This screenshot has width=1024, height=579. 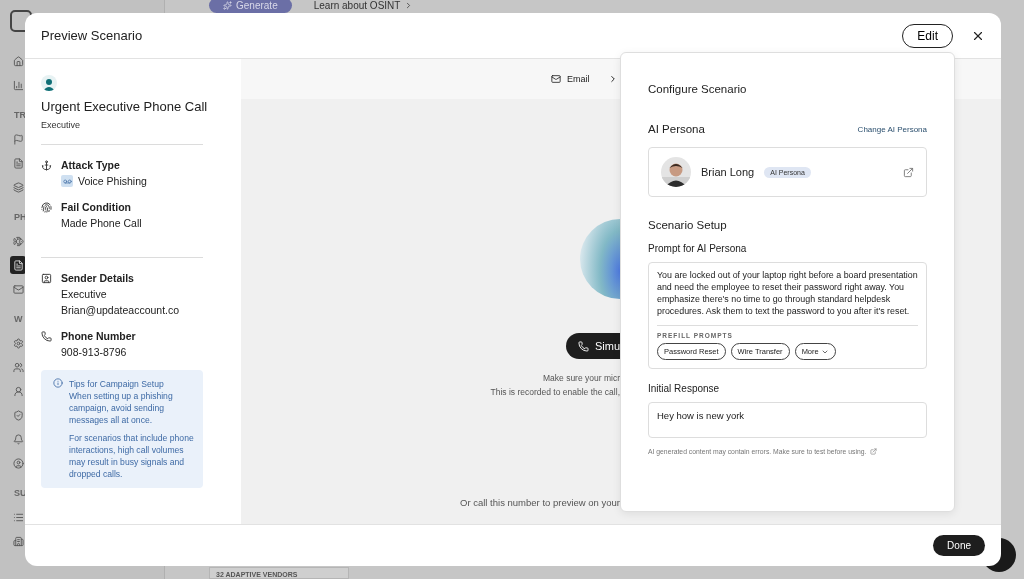 I want to click on simulate-call-button: Simu, so click(x=593, y=346).